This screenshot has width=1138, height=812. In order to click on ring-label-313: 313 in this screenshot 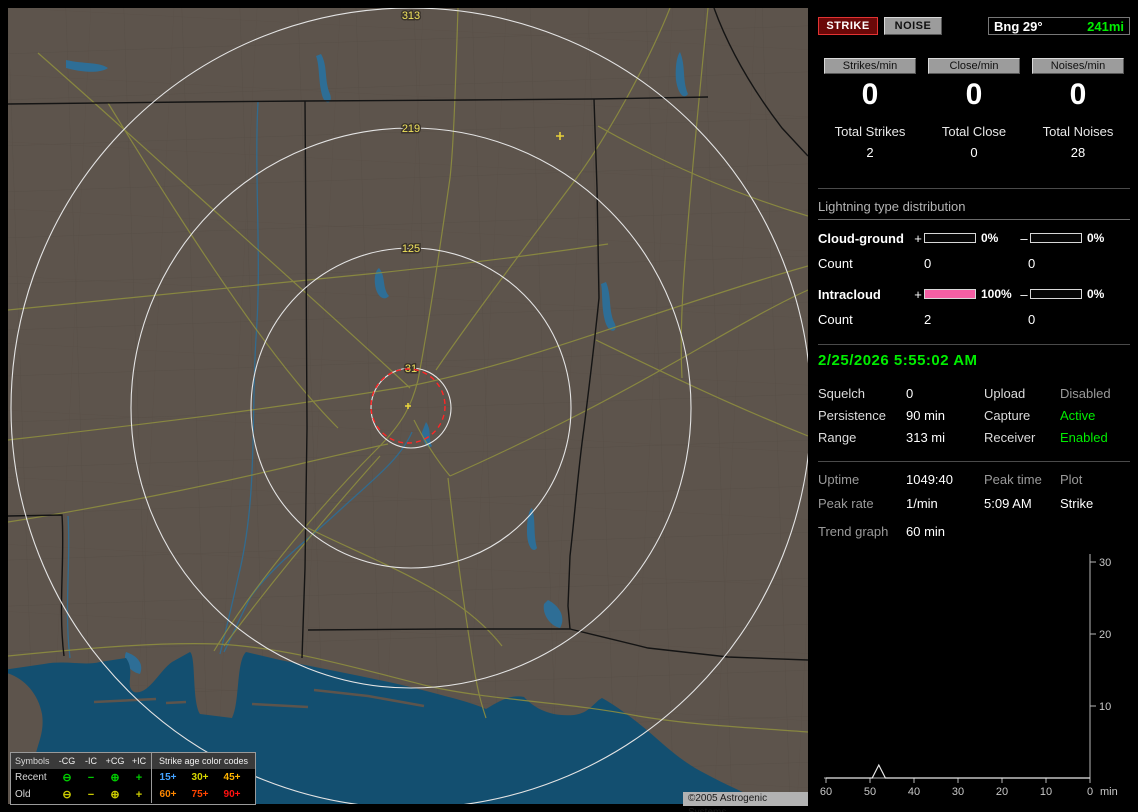, I will do `click(411, 16)`.